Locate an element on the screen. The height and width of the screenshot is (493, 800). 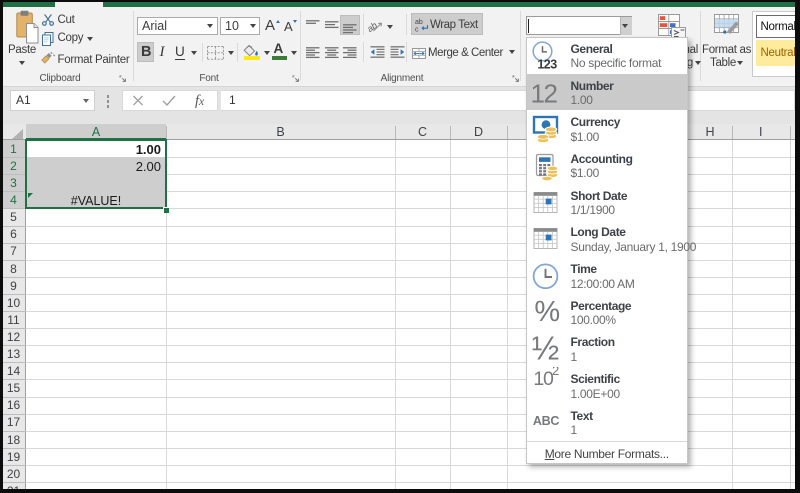
svg-text: 10 is located at coordinates (543, 379).